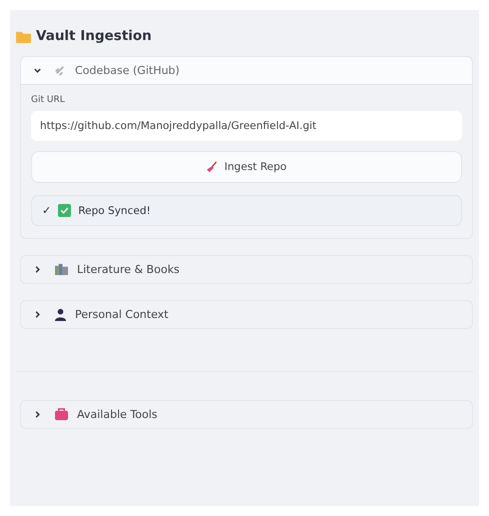 This screenshot has height=516, width=489. Describe the element at coordinates (246, 414) in the screenshot. I see `expander-header: Available Tools` at that location.